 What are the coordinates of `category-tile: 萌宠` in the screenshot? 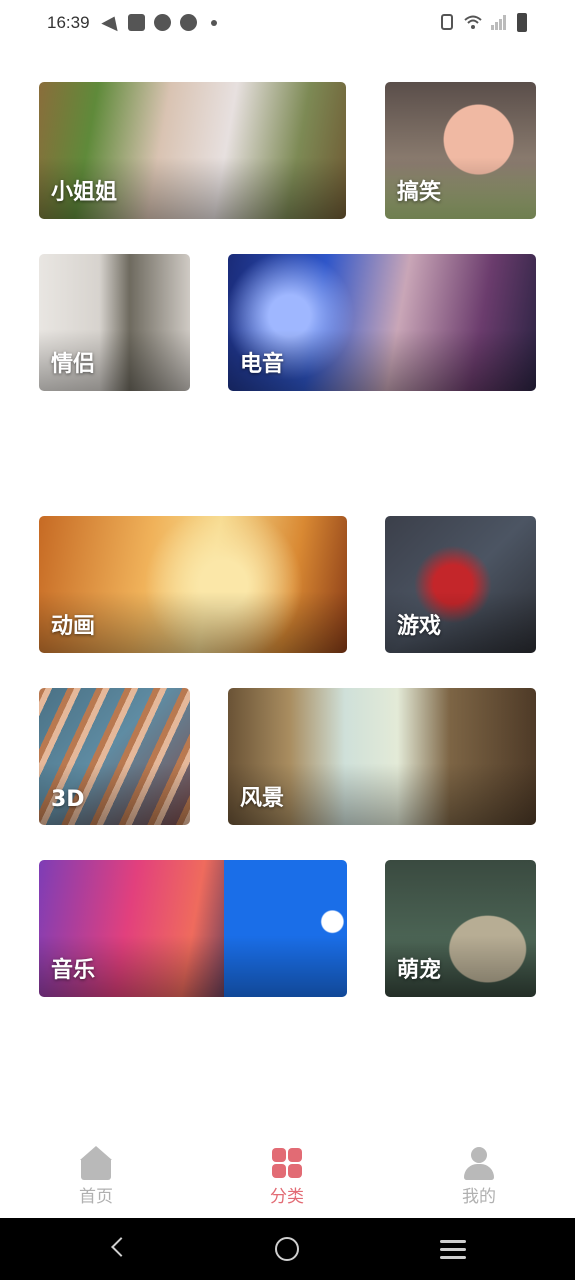 It's located at (460, 928).